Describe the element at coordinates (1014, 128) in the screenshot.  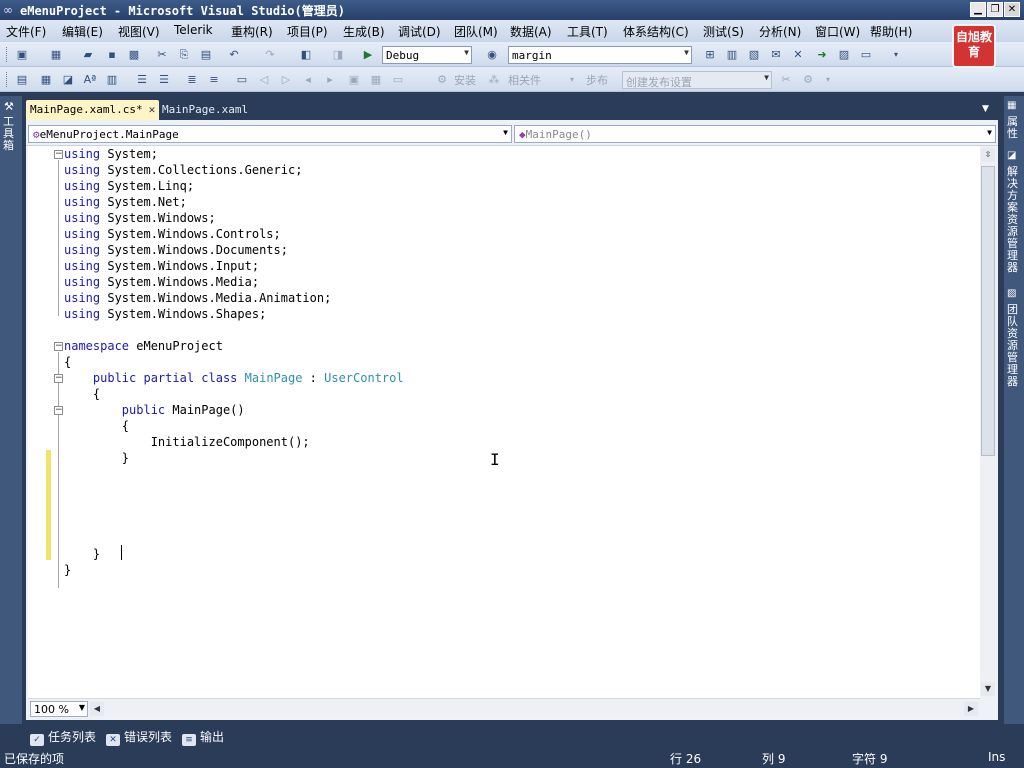
I see `properties-tab-label: 属性` at that location.